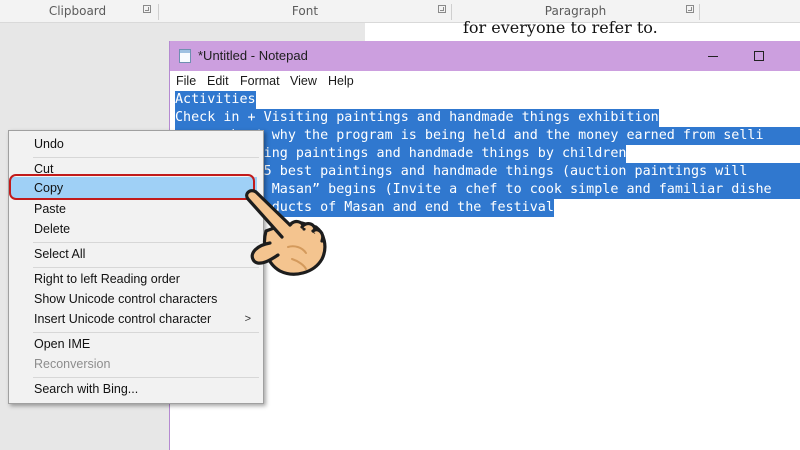 This screenshot has height=450, width=800. I want to click on menu-item-open-ime: Open IME, so click(136, 344).